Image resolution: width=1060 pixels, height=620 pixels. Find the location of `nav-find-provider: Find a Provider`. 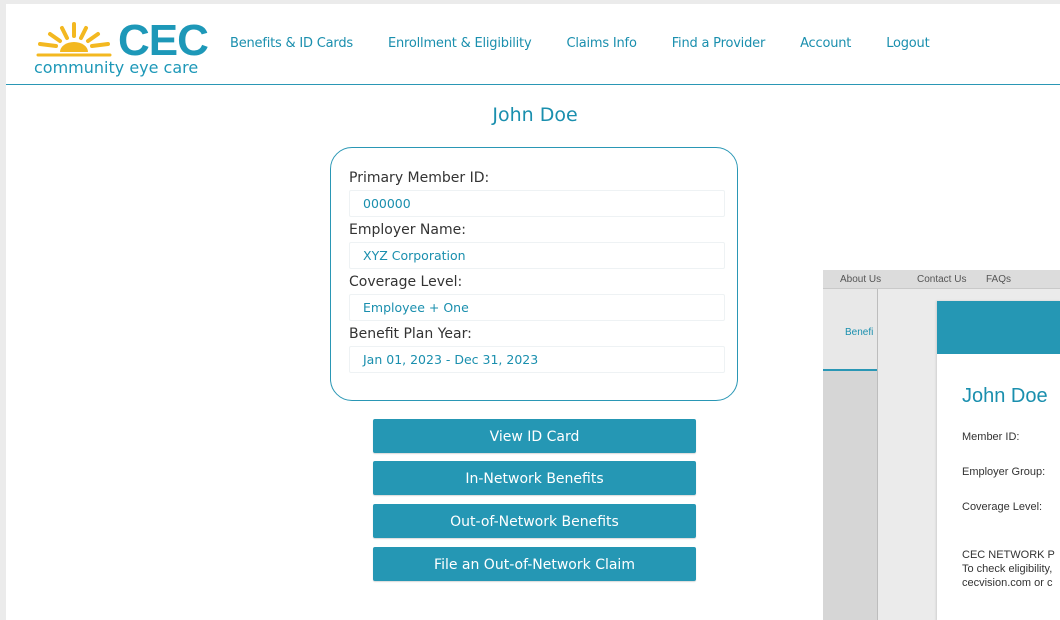

nav-find-provider: Find a Provider is located at coordinates (719, 43).